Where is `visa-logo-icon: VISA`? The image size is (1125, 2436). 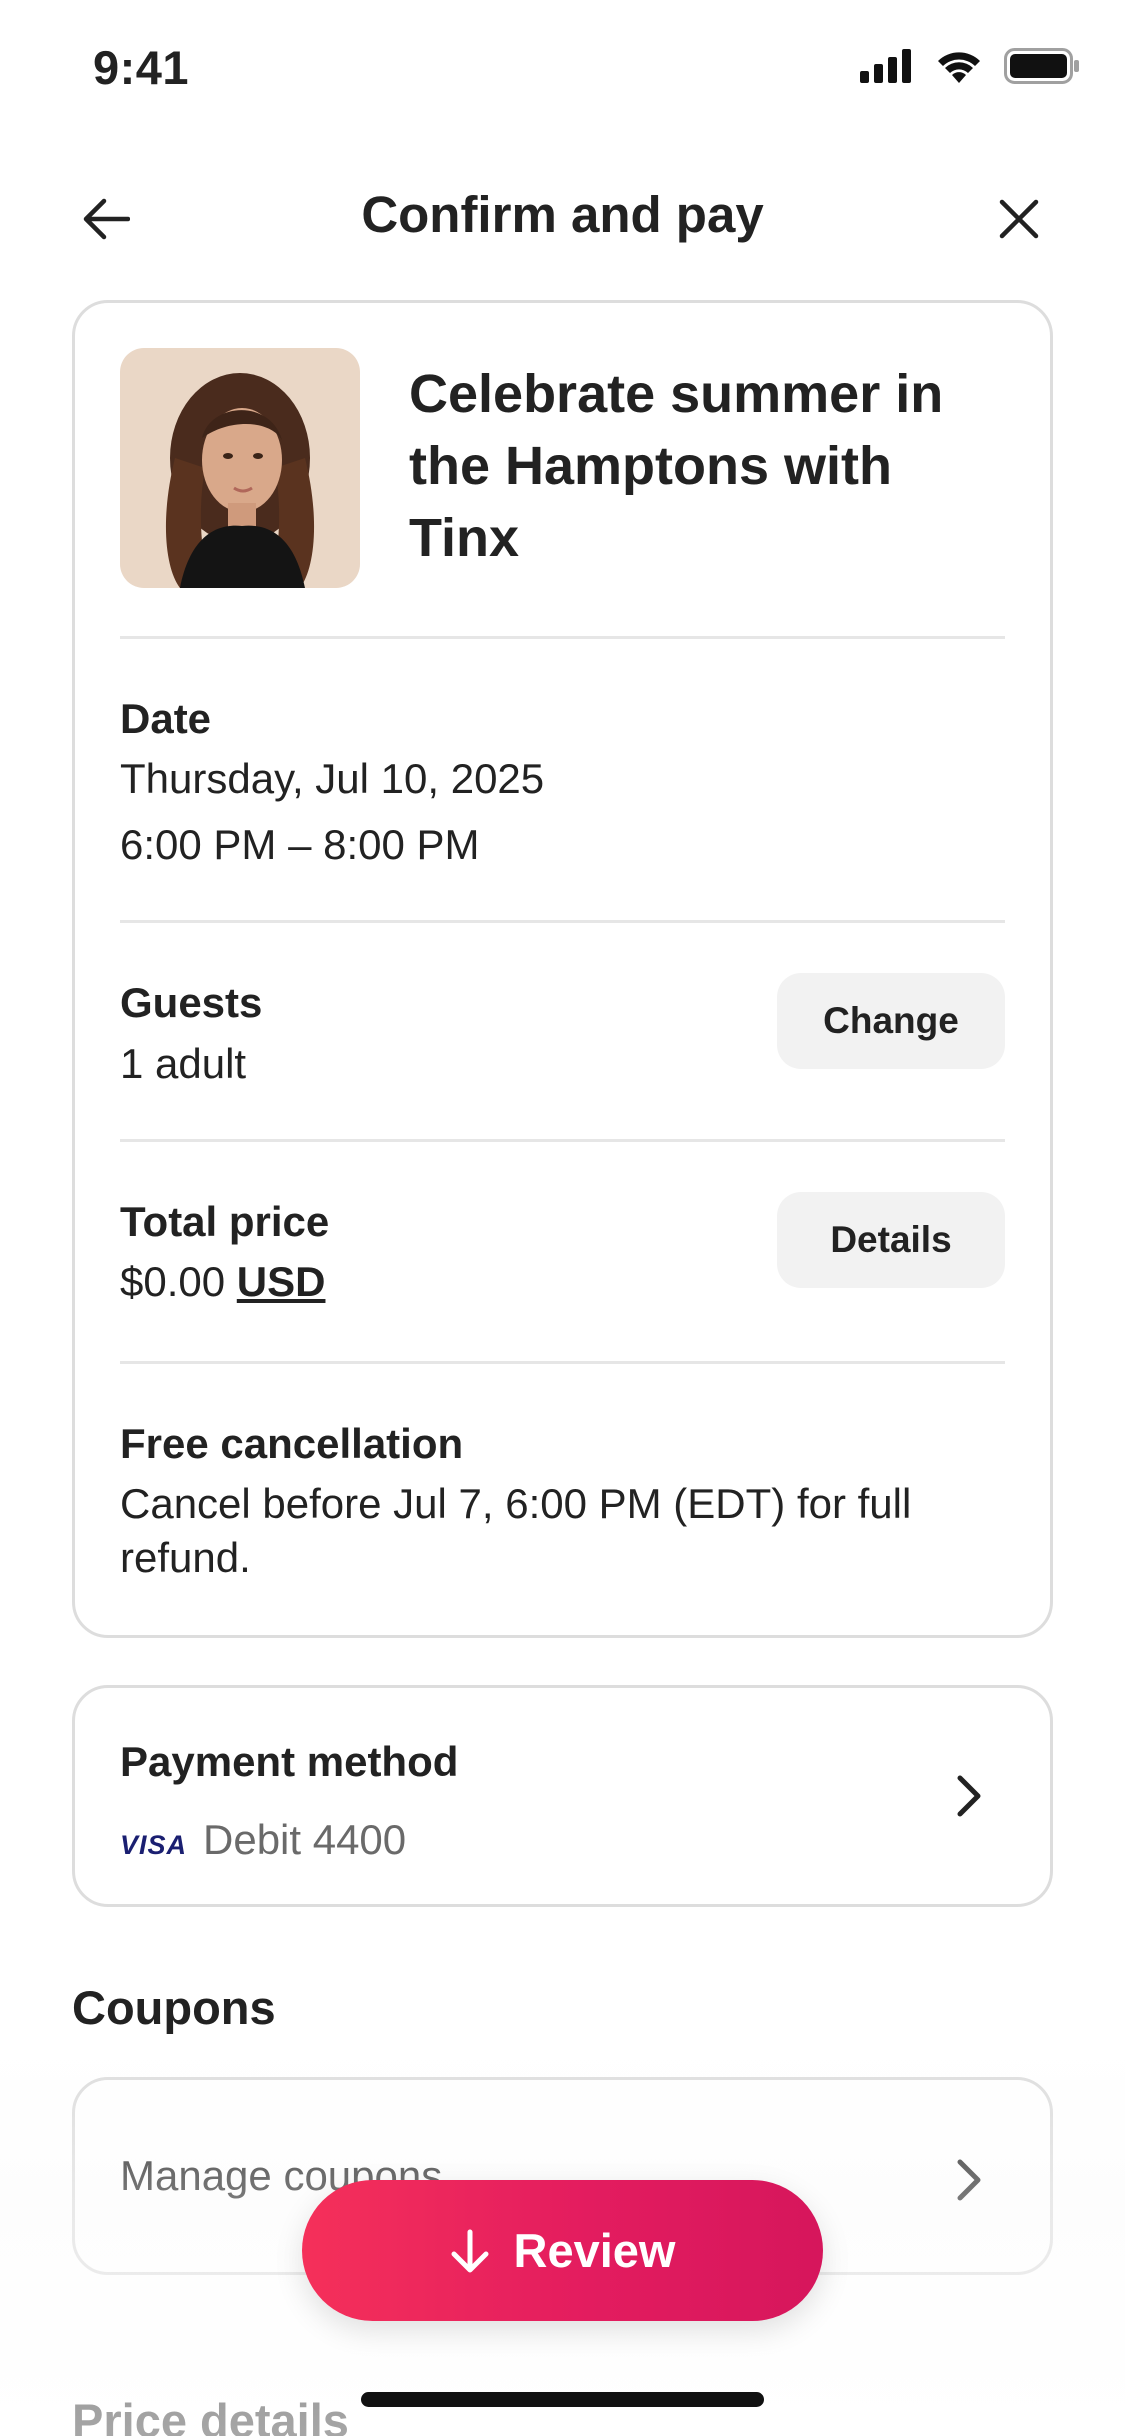
visa-logo-icon: VISA is located at coordinates (154, 1845).